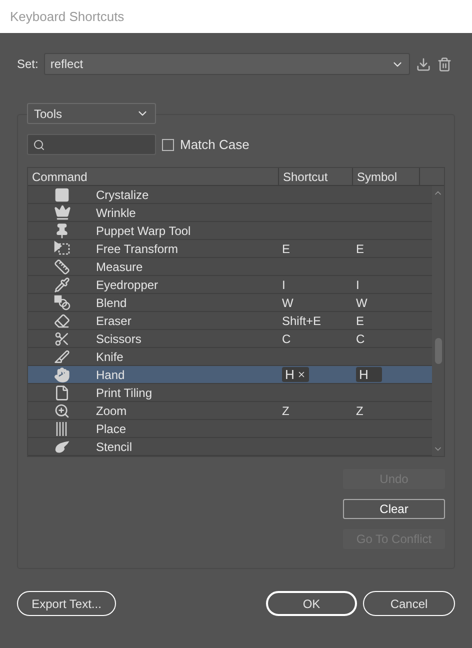 This screenshot has height=648, width=472. Describe the element at coordinates (62, 303) in the screenshot. I see `blend-icon` at that location.